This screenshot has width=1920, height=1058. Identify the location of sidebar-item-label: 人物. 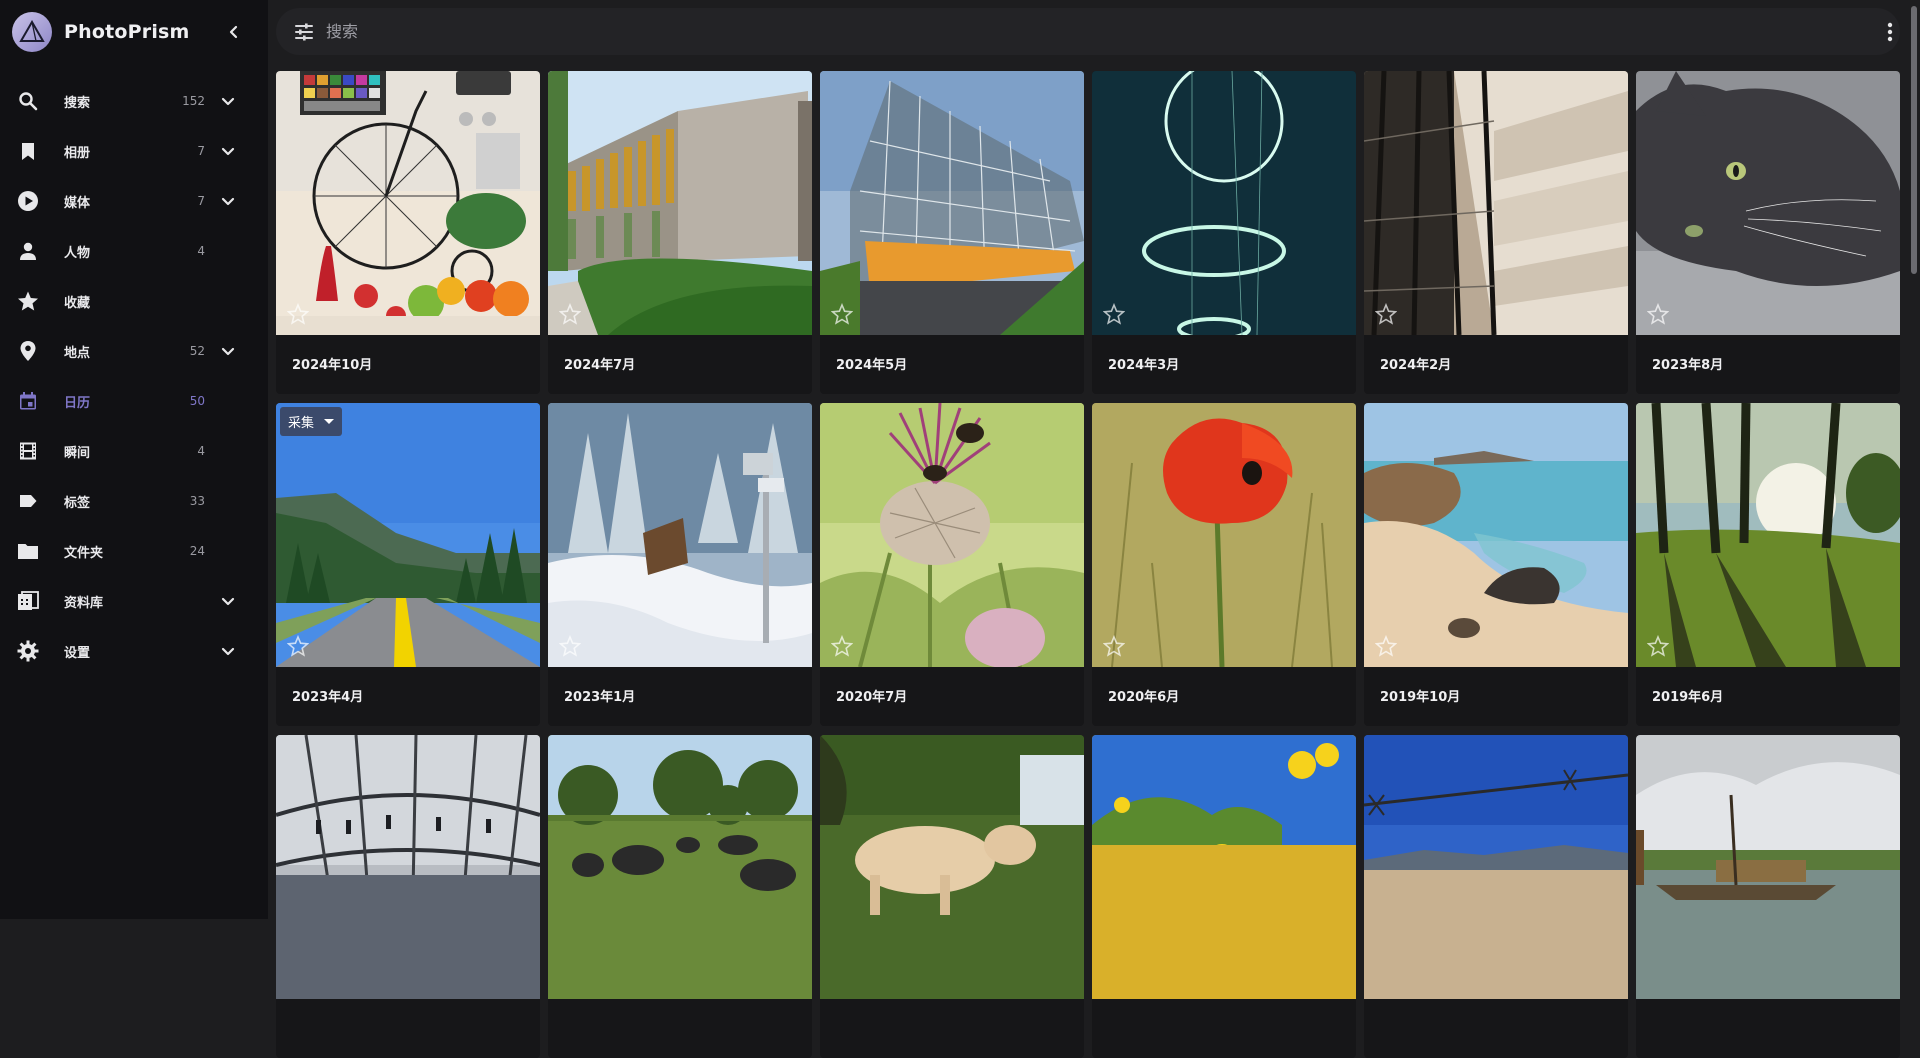
(77, 253).